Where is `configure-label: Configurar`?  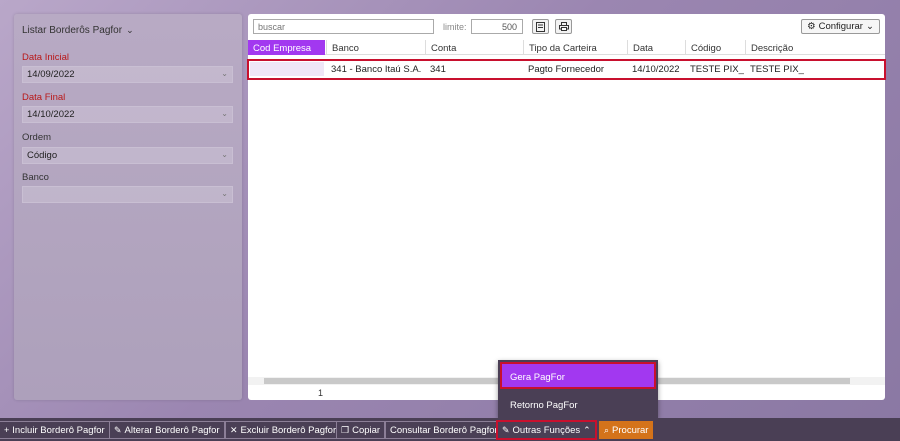 configure-label: Configurar is located at coordinates (840, 26).